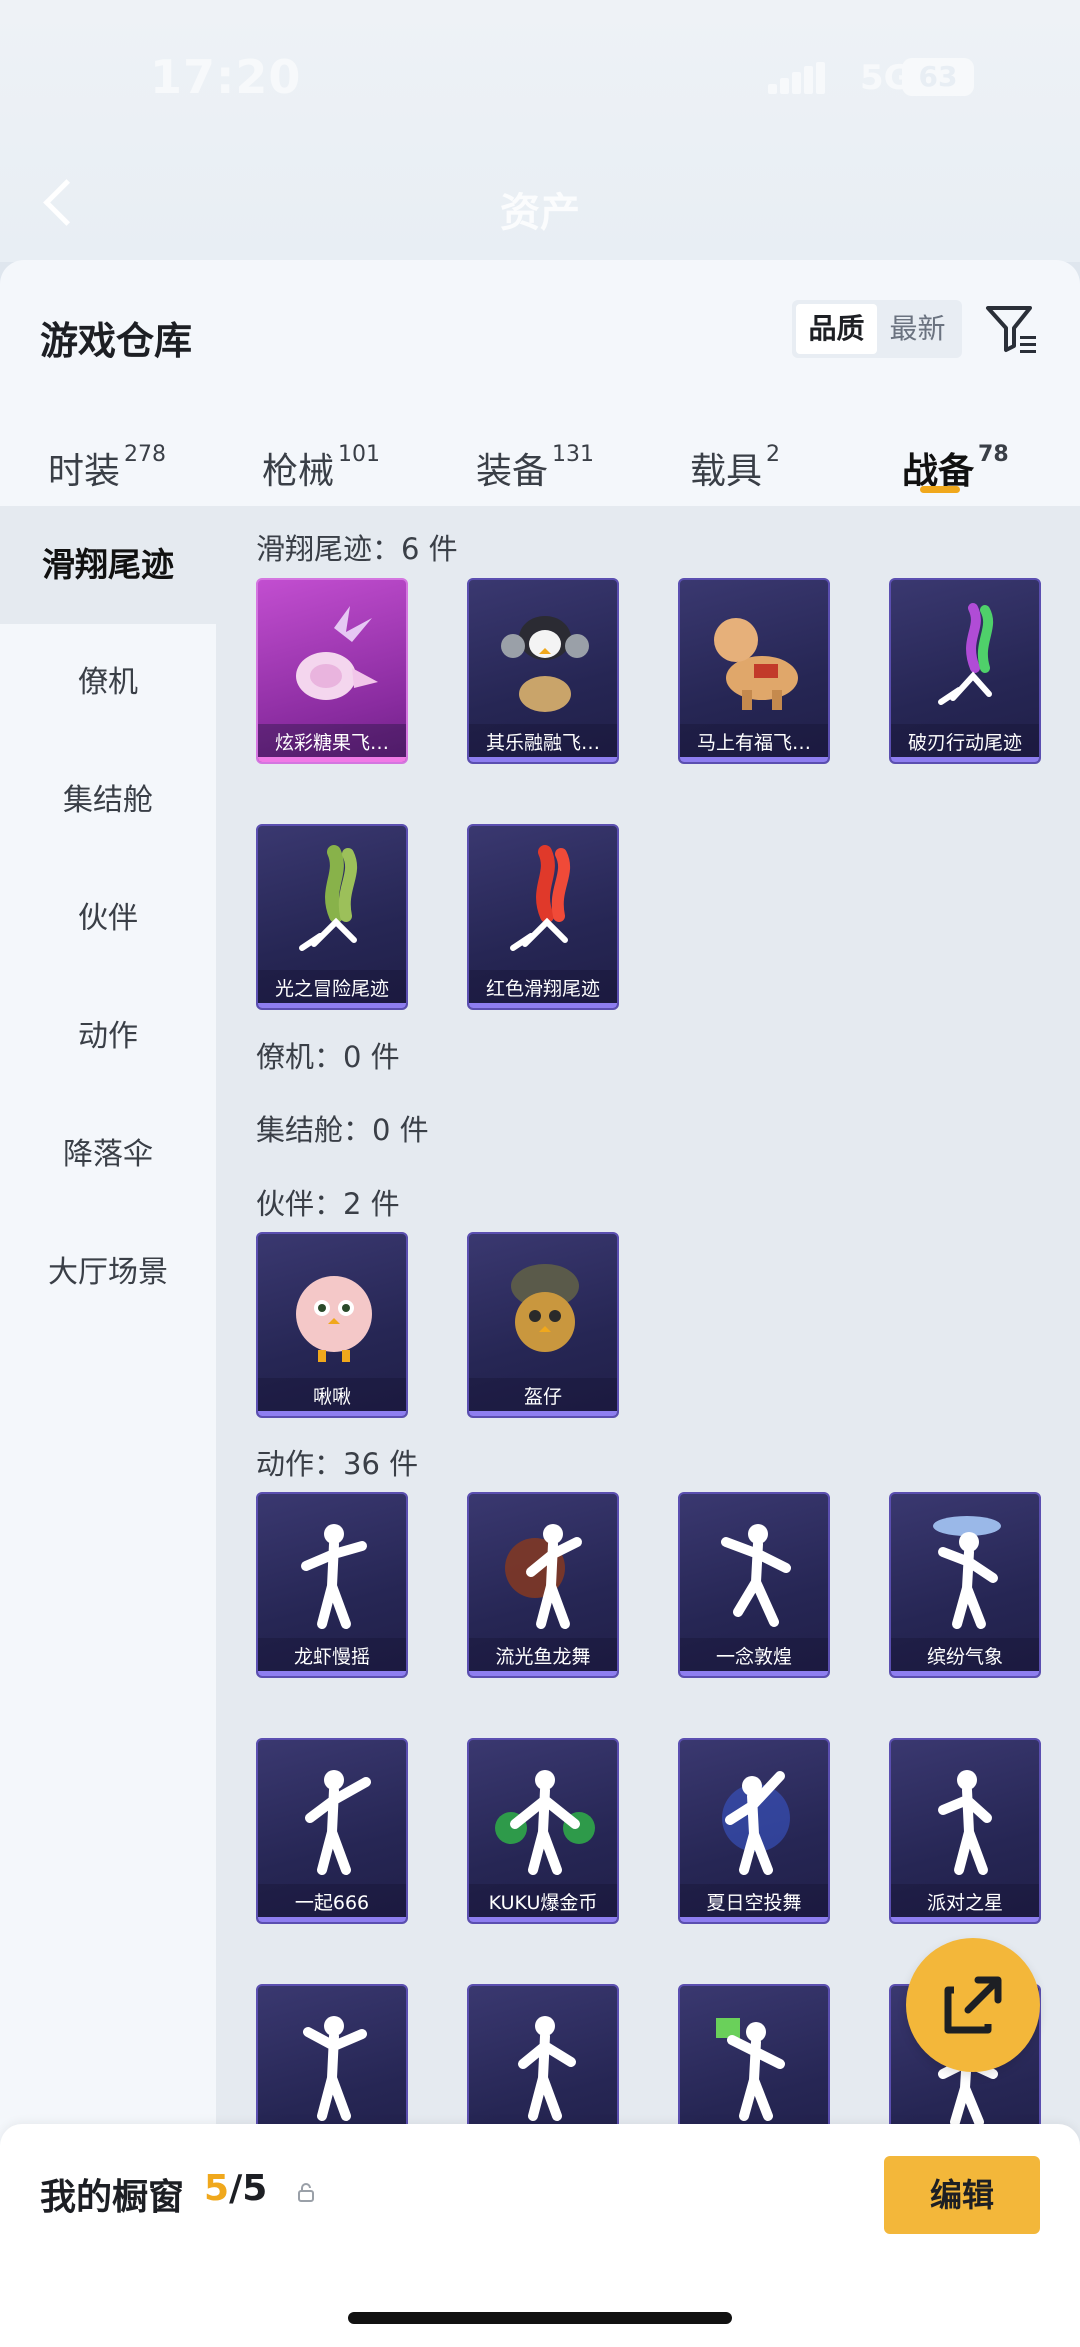 Image resolution: width=1080 pixels, height=2347 pixels. What do you see at coordinates (342, 1130) in the screenshot?
I see `section-label-pod: 集结舱：0 件` at bounding box center [342, 1130].